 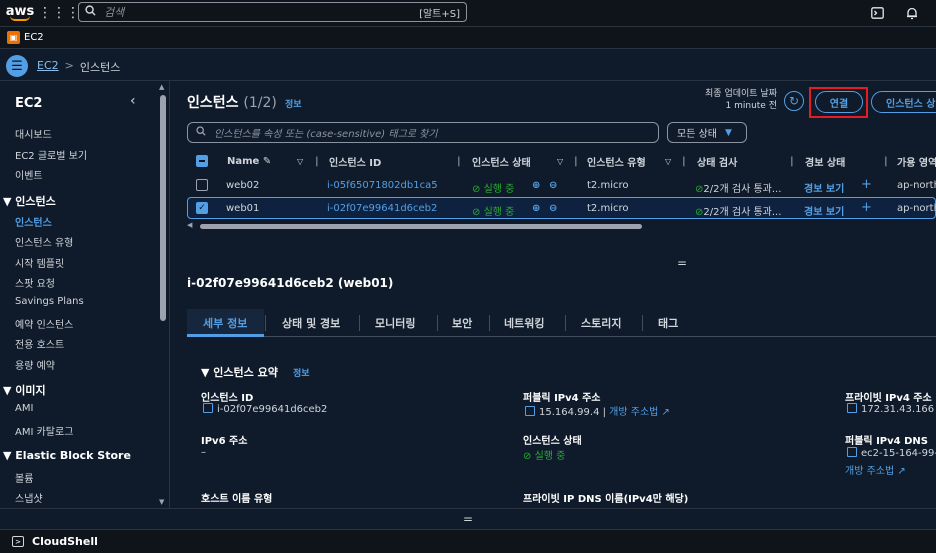 I want to click on bottom-splitter: =, so click(x=468, y=518).